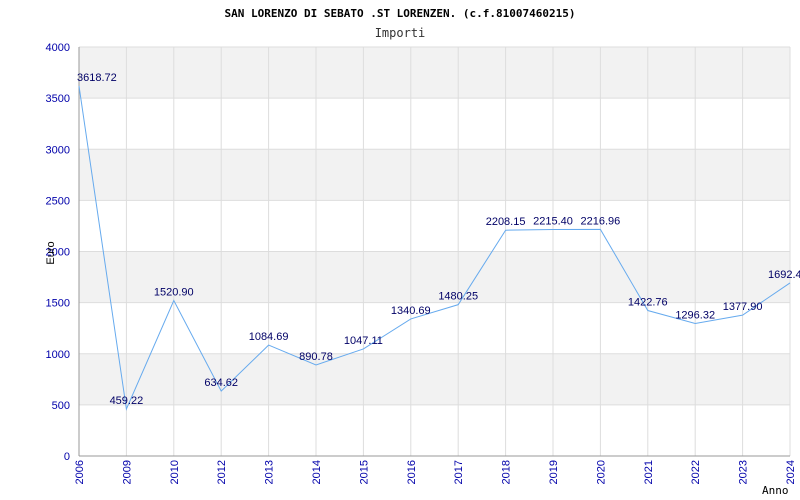 This screenshot has height=500, width=800. I want to click on x-tick-label-2019: 2019, so click(554, 472).